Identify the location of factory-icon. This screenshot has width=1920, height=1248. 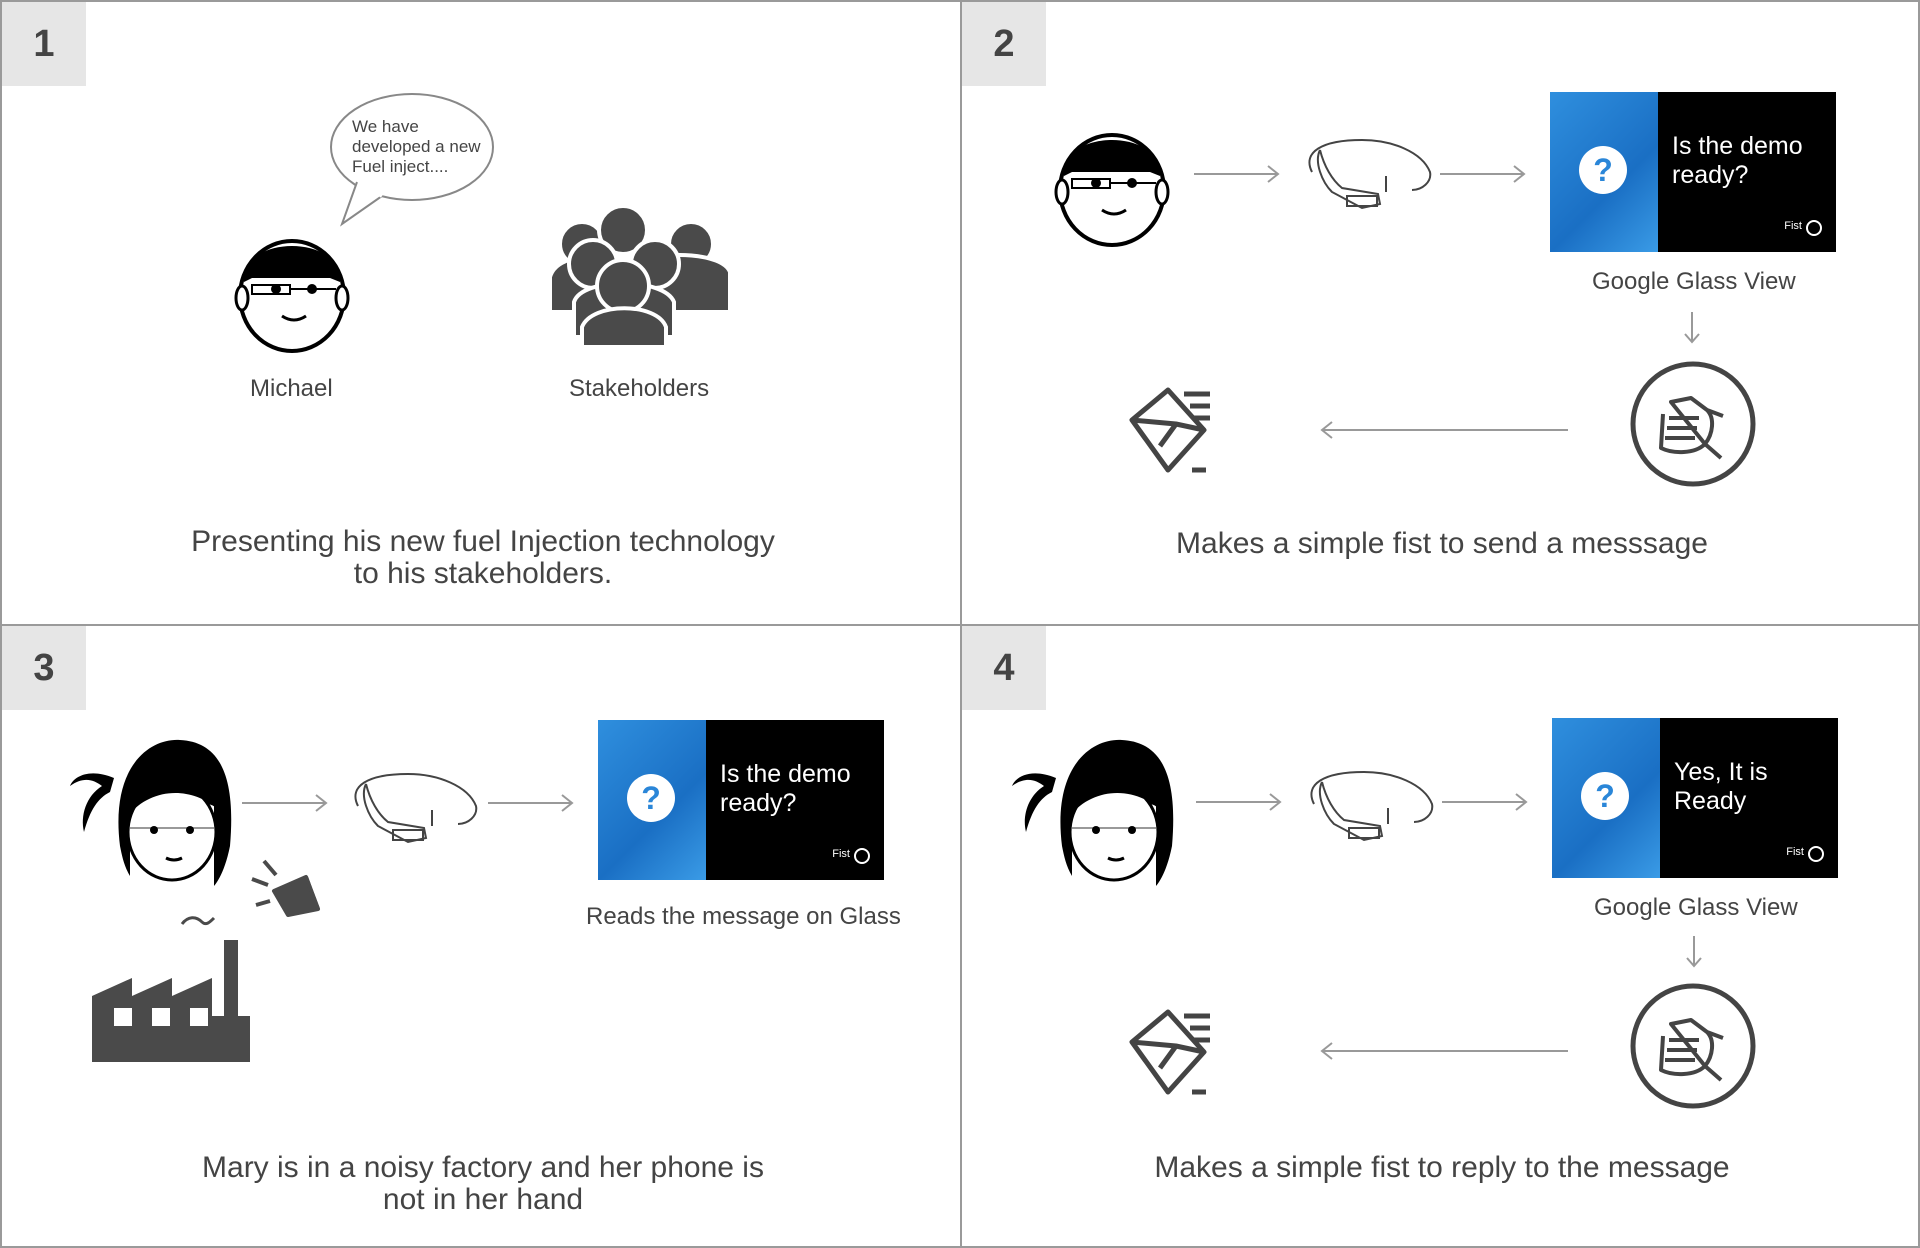
(171, 989).